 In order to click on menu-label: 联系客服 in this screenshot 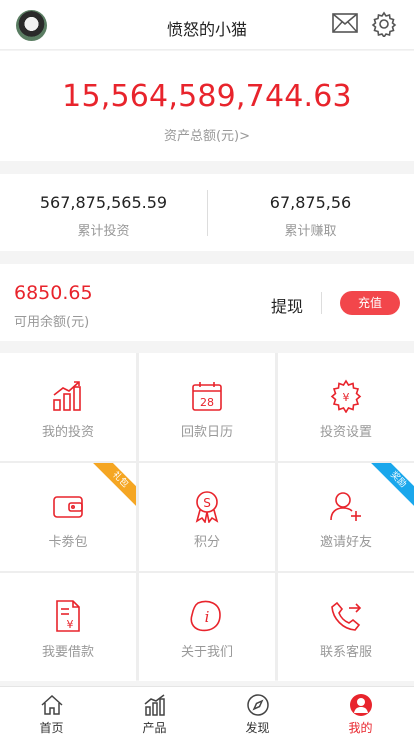, I will do `click(345, 652)`.